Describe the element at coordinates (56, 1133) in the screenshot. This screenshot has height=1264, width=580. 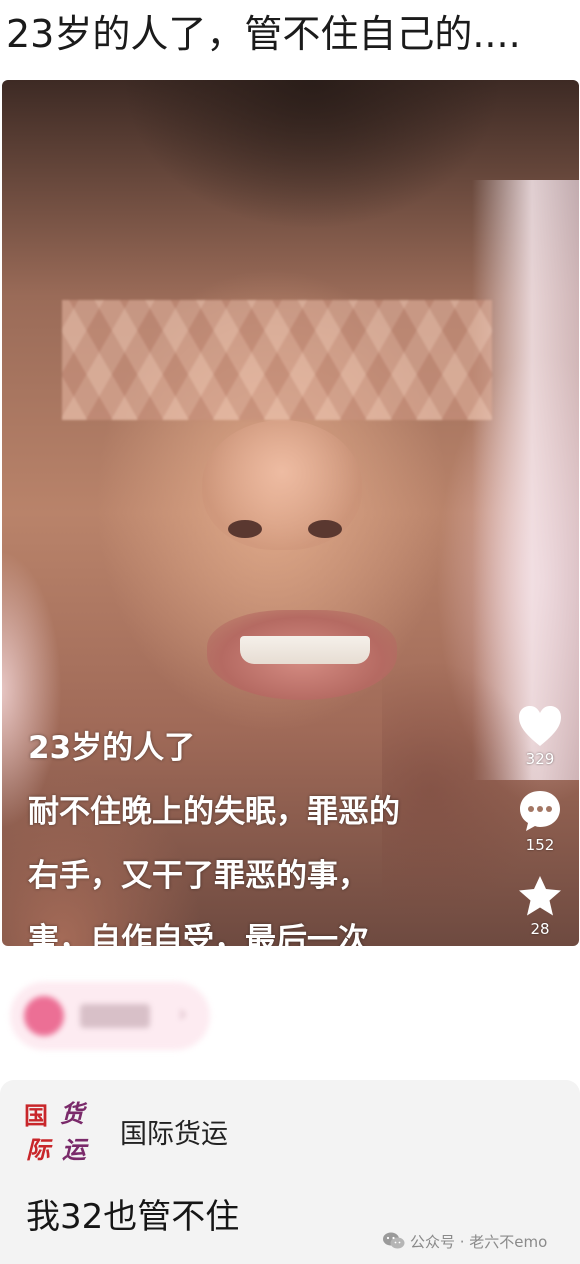
I see `commenter-avatar: 国 货 际 运` at that location.